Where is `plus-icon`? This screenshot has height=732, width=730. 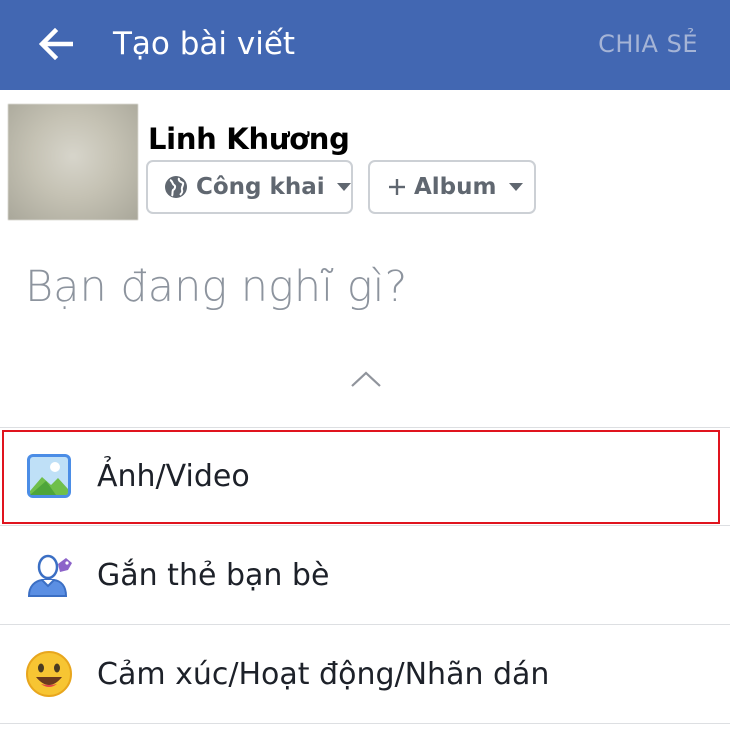
plus-icon is located at coordinates (397, 187).